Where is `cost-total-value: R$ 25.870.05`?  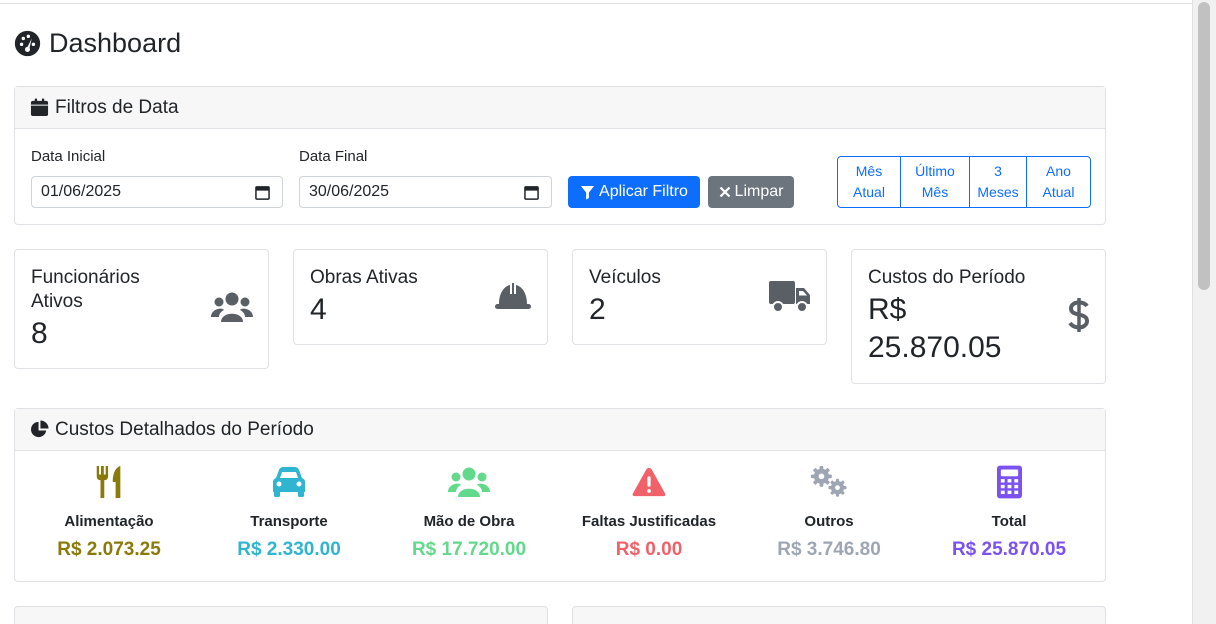
cost-total-value: R$ 25.870.05 is located at coordinates (1009, 549).